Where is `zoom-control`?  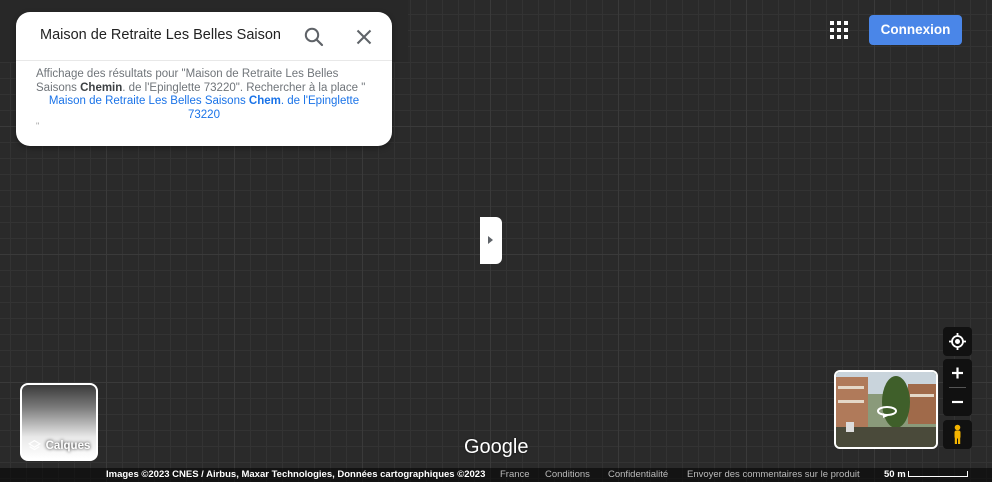
zoom-control is located at coordinates (957, 387).